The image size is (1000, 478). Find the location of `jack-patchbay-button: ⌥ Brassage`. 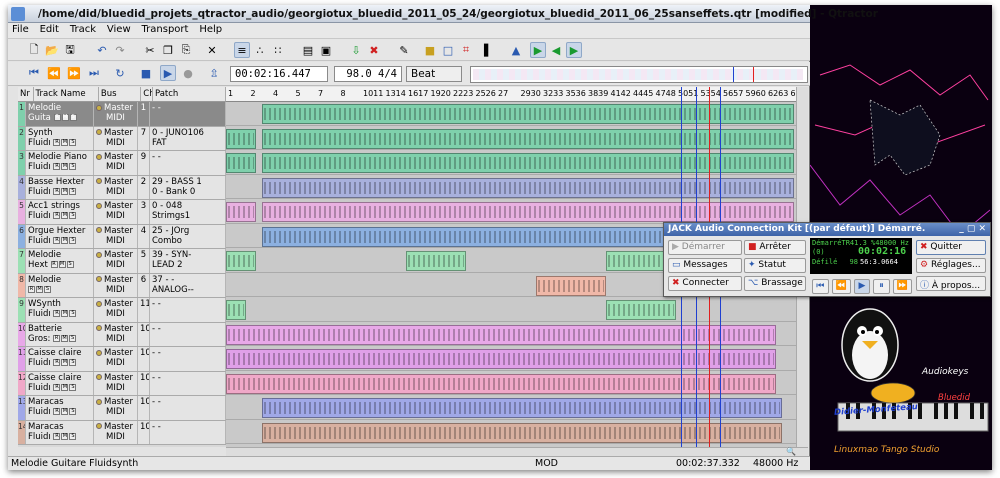

jack-patchbay-button: ⌥ Brassage is located at coordinates (775, 283).